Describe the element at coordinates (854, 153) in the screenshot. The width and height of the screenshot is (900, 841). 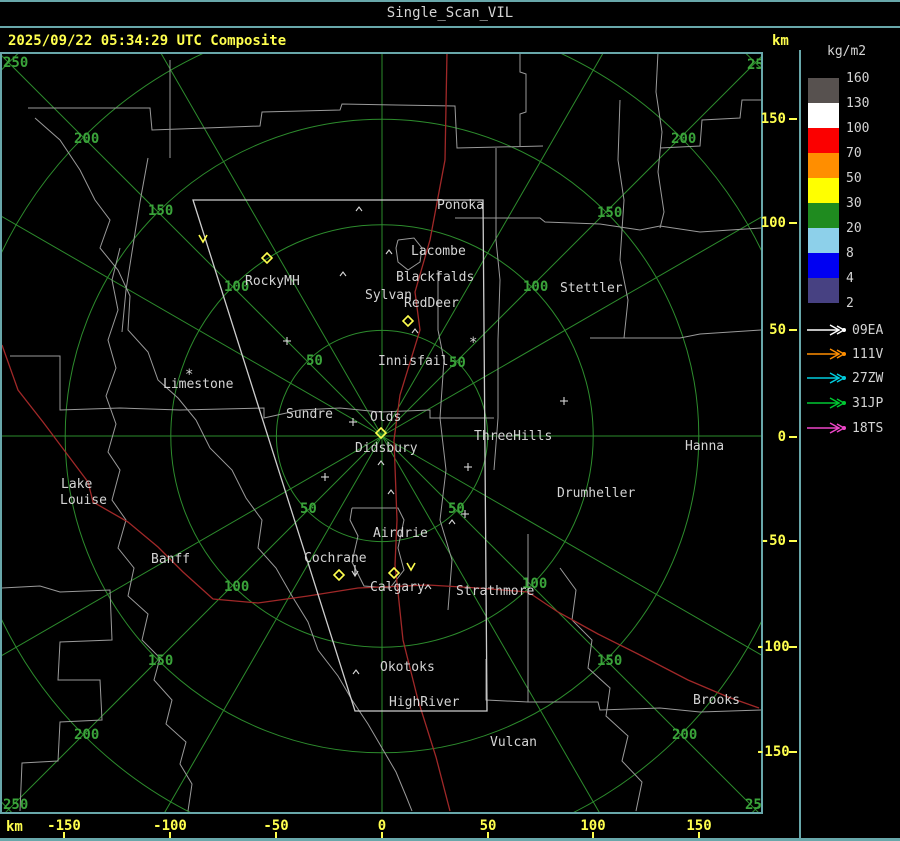
I see `vil-scale-value: 70` at that location.